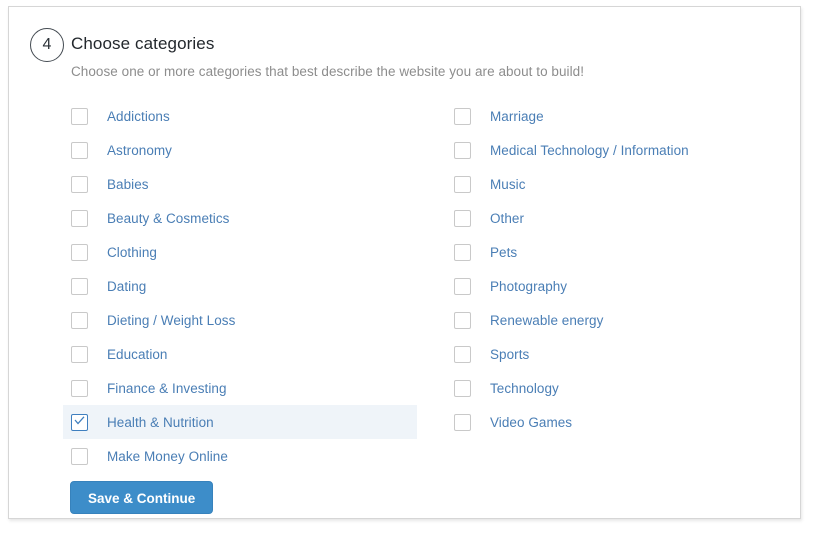 This screenshot has width=813, height=533. I want to click on category-label: Astronomy, so click(139, 150).